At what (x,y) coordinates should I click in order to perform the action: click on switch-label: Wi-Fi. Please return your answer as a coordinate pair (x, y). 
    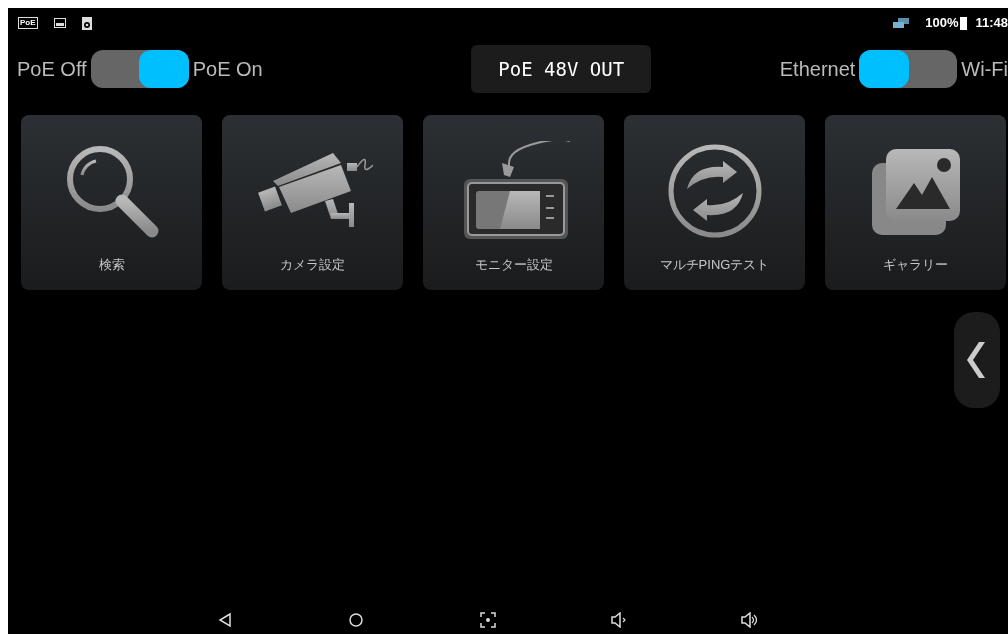
    Looking at the image, I should click on (984, 69).